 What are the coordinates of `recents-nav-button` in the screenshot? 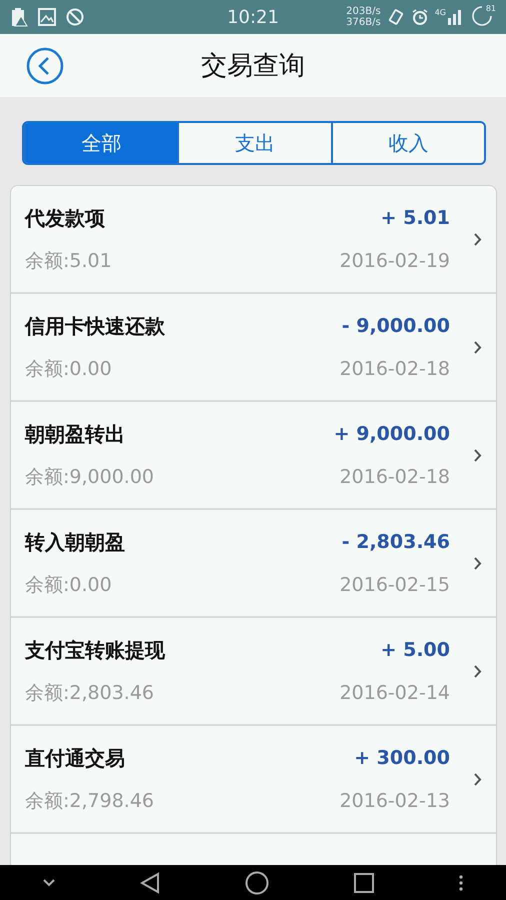 It's located at (364, 882).